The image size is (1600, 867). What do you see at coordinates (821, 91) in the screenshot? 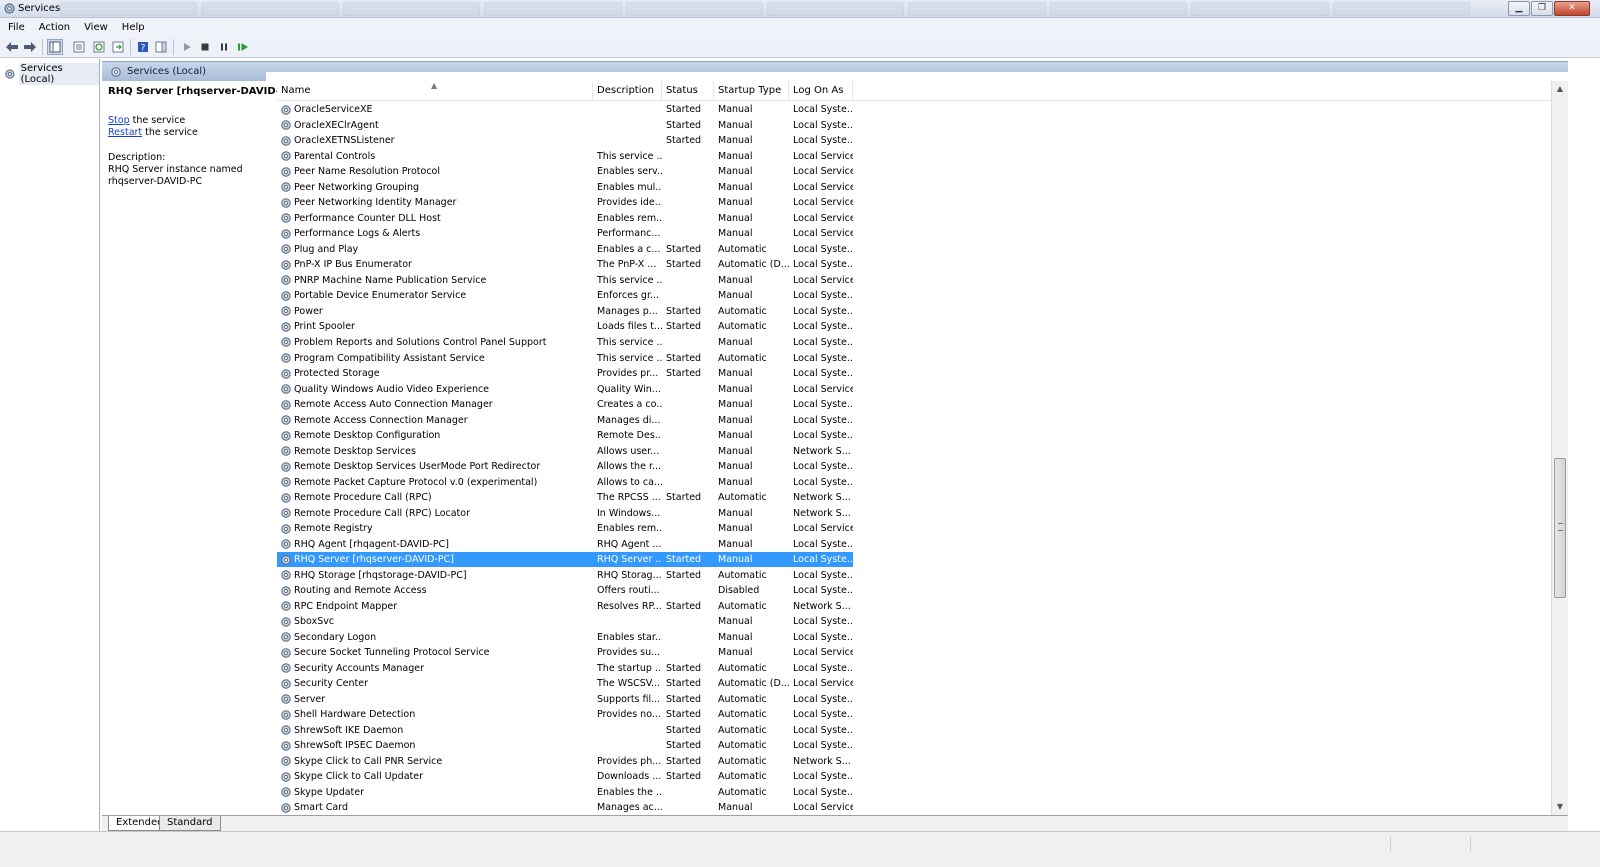
I see `column-header-log-on-as: Log On As` at bounding box center [821, 91].